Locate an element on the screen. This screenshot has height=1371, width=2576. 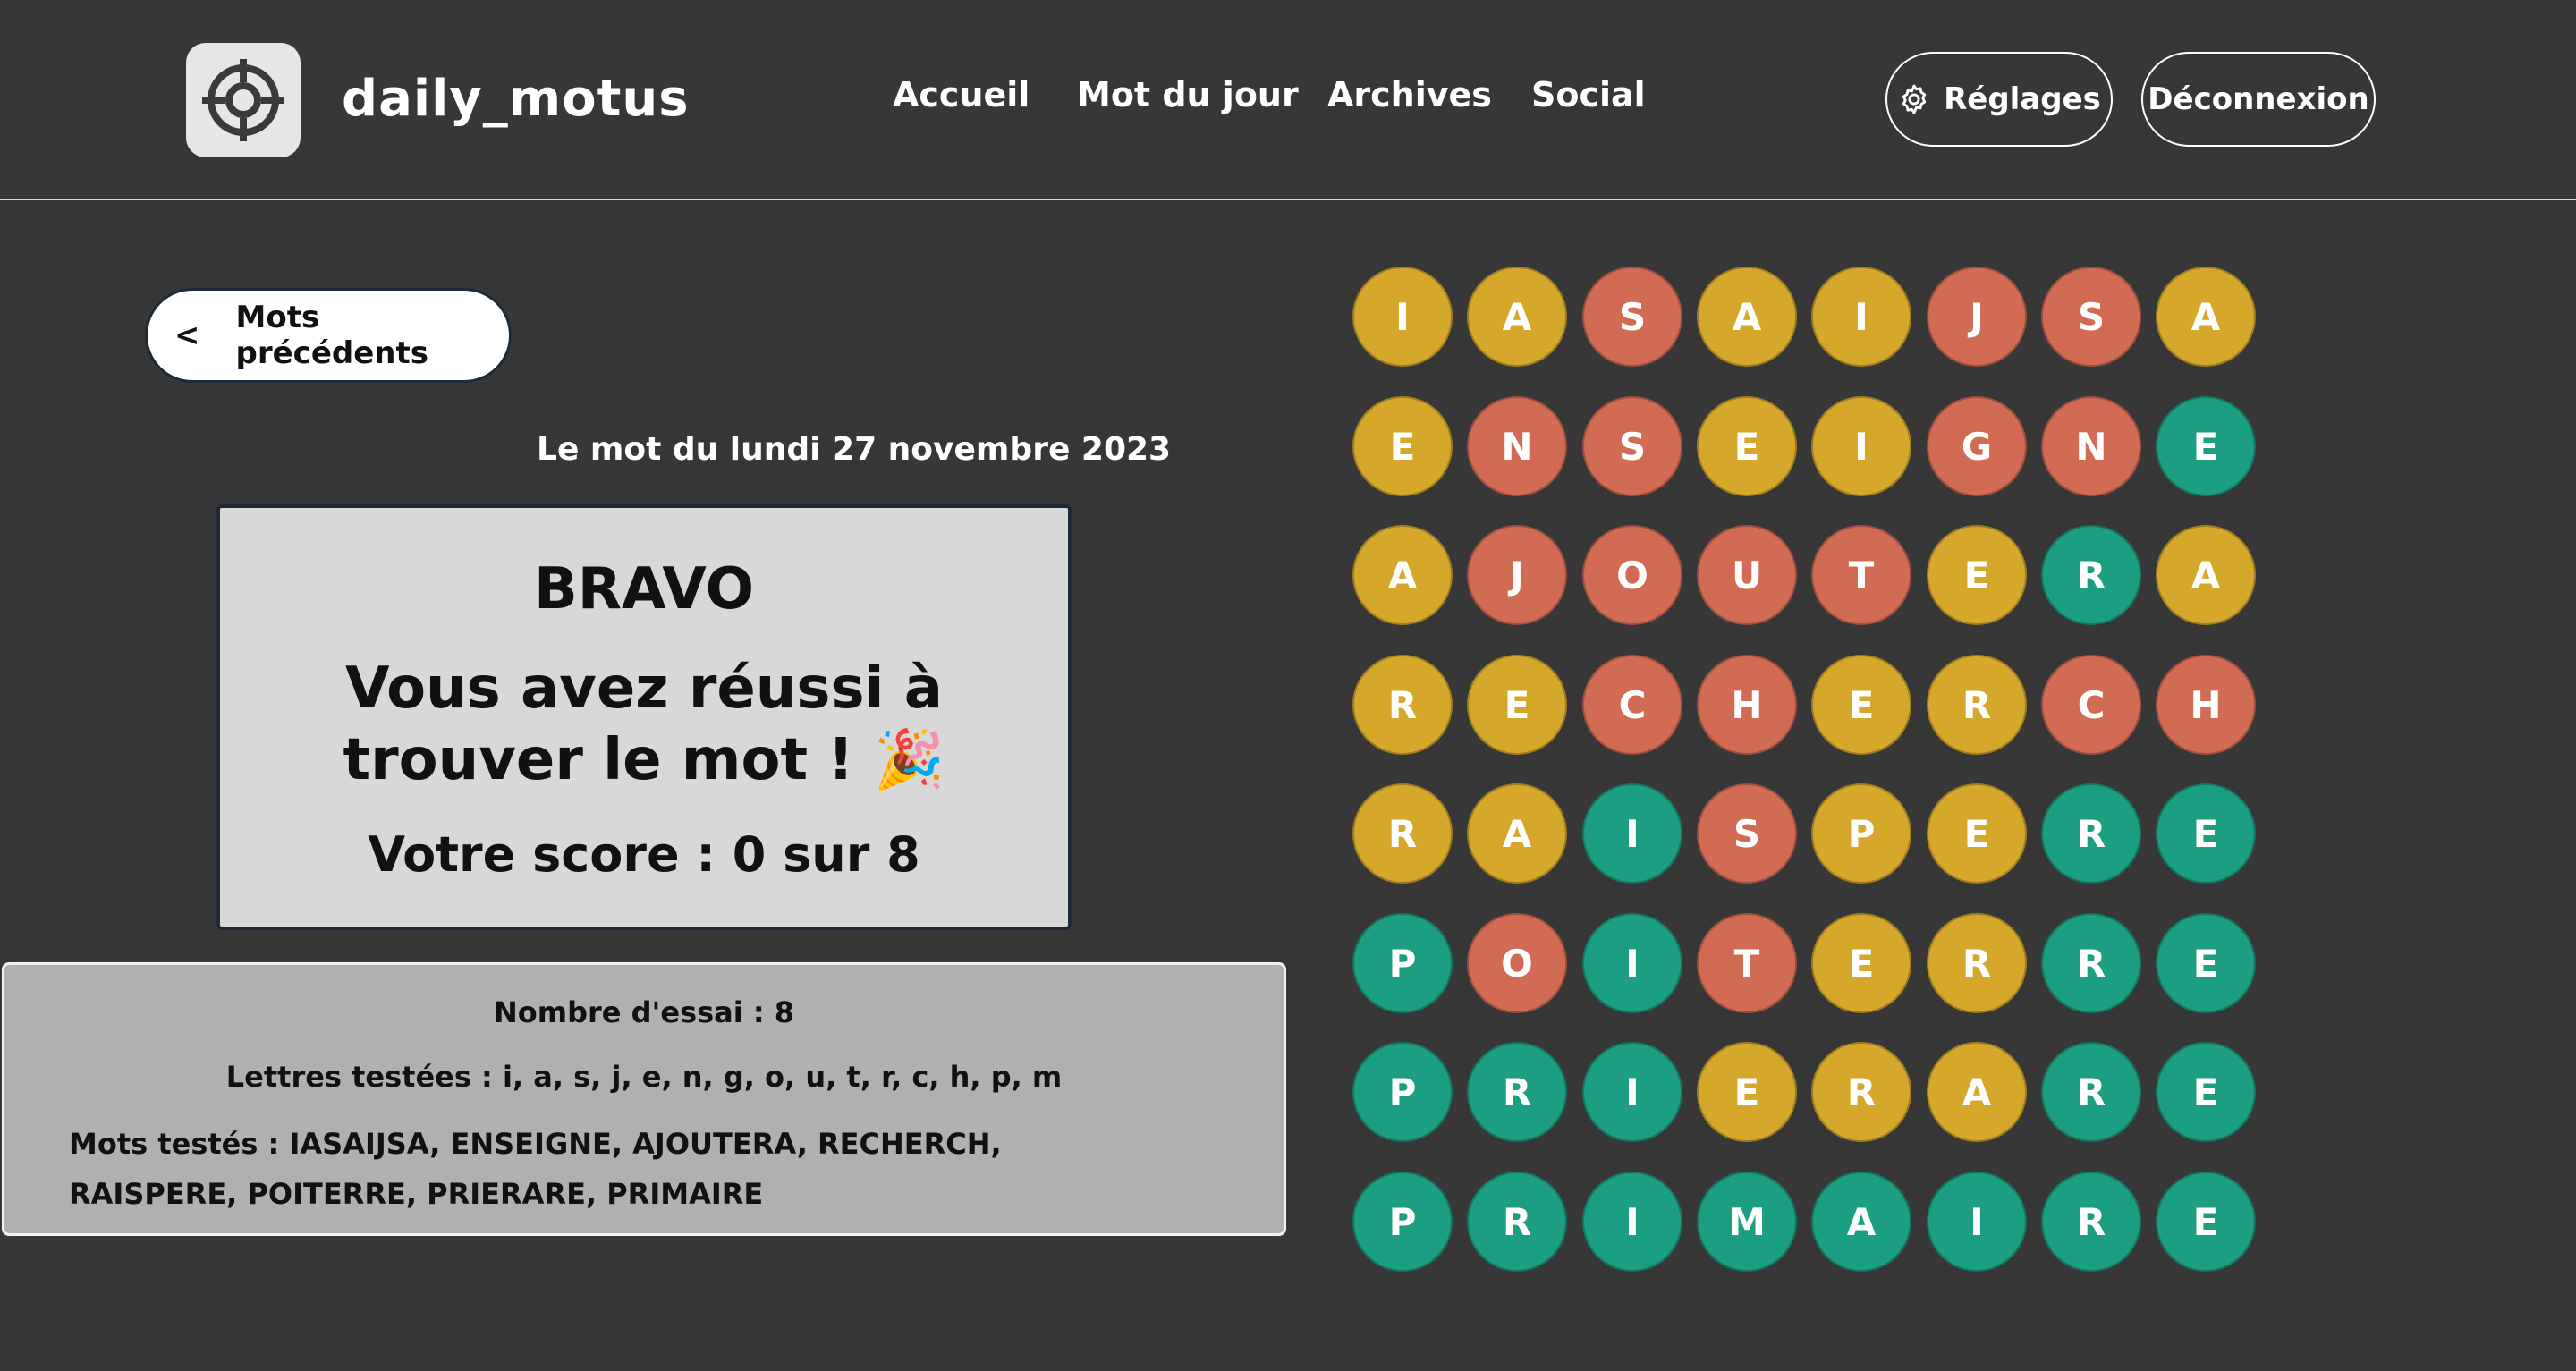
settings-label: Réglages is located at coordinates (2022, 99).